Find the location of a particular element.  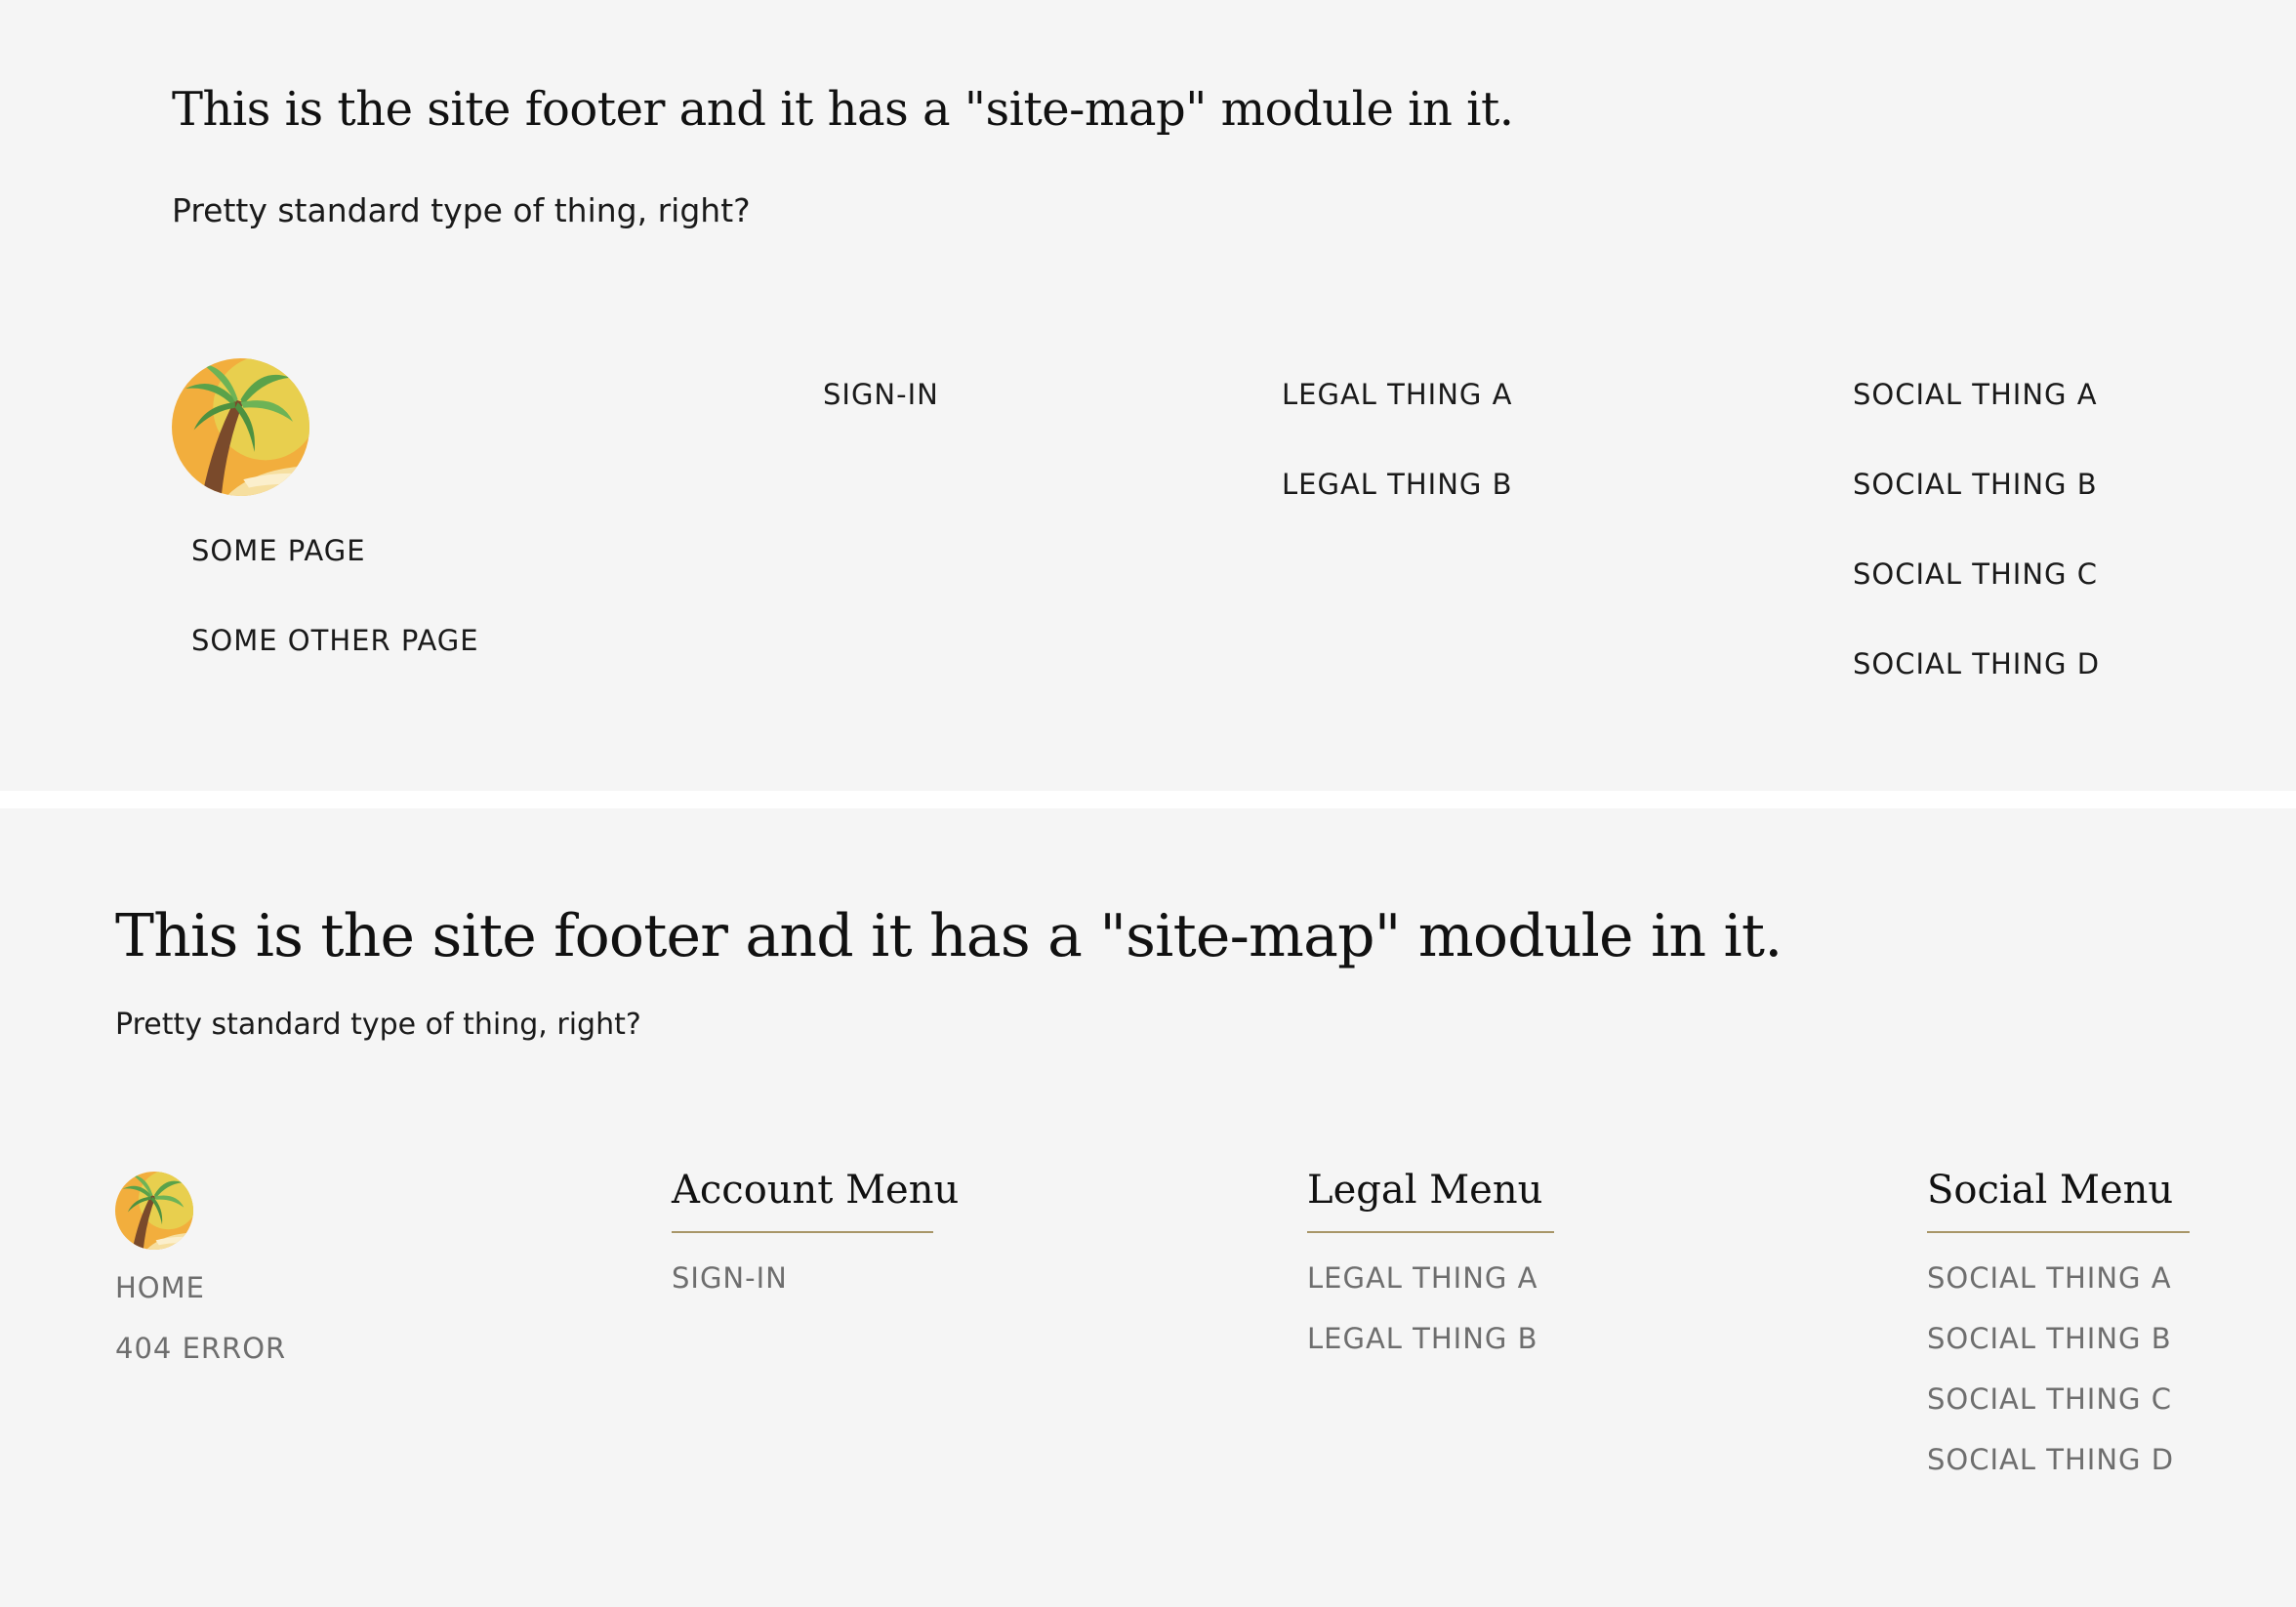

account-menu-title: Account Menu is located at coordinates (816, 1190).